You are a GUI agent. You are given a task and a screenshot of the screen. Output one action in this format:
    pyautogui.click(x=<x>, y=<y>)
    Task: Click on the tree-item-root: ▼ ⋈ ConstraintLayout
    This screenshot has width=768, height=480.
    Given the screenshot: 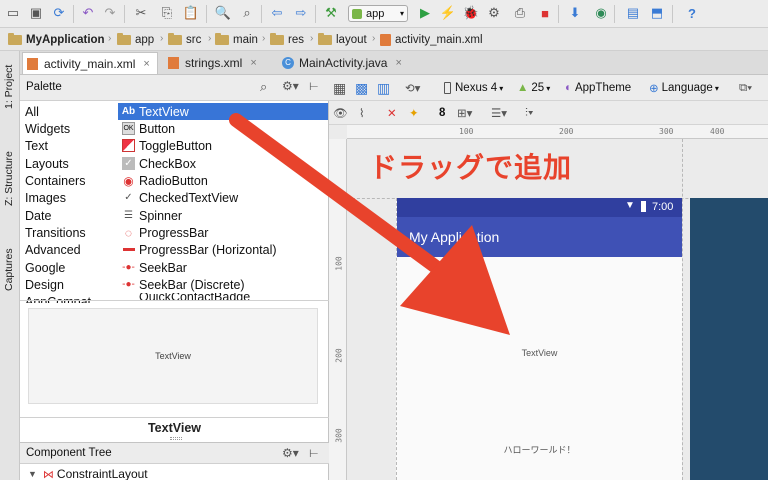 What is the action you would take?
    pyautogui.click(x=88, y=473)
    